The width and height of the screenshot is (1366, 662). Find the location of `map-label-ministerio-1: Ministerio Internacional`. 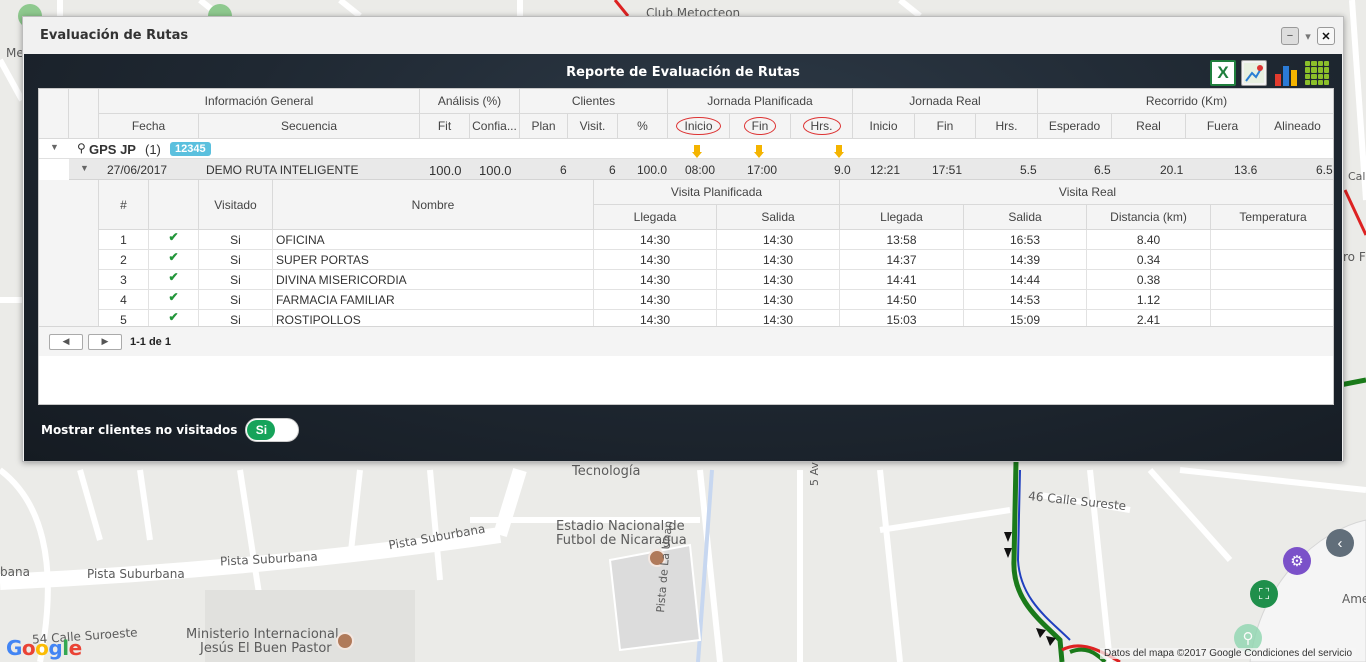

map-label-ministerio-1: Ministerio Internacional is located at coordinates (262, 634).